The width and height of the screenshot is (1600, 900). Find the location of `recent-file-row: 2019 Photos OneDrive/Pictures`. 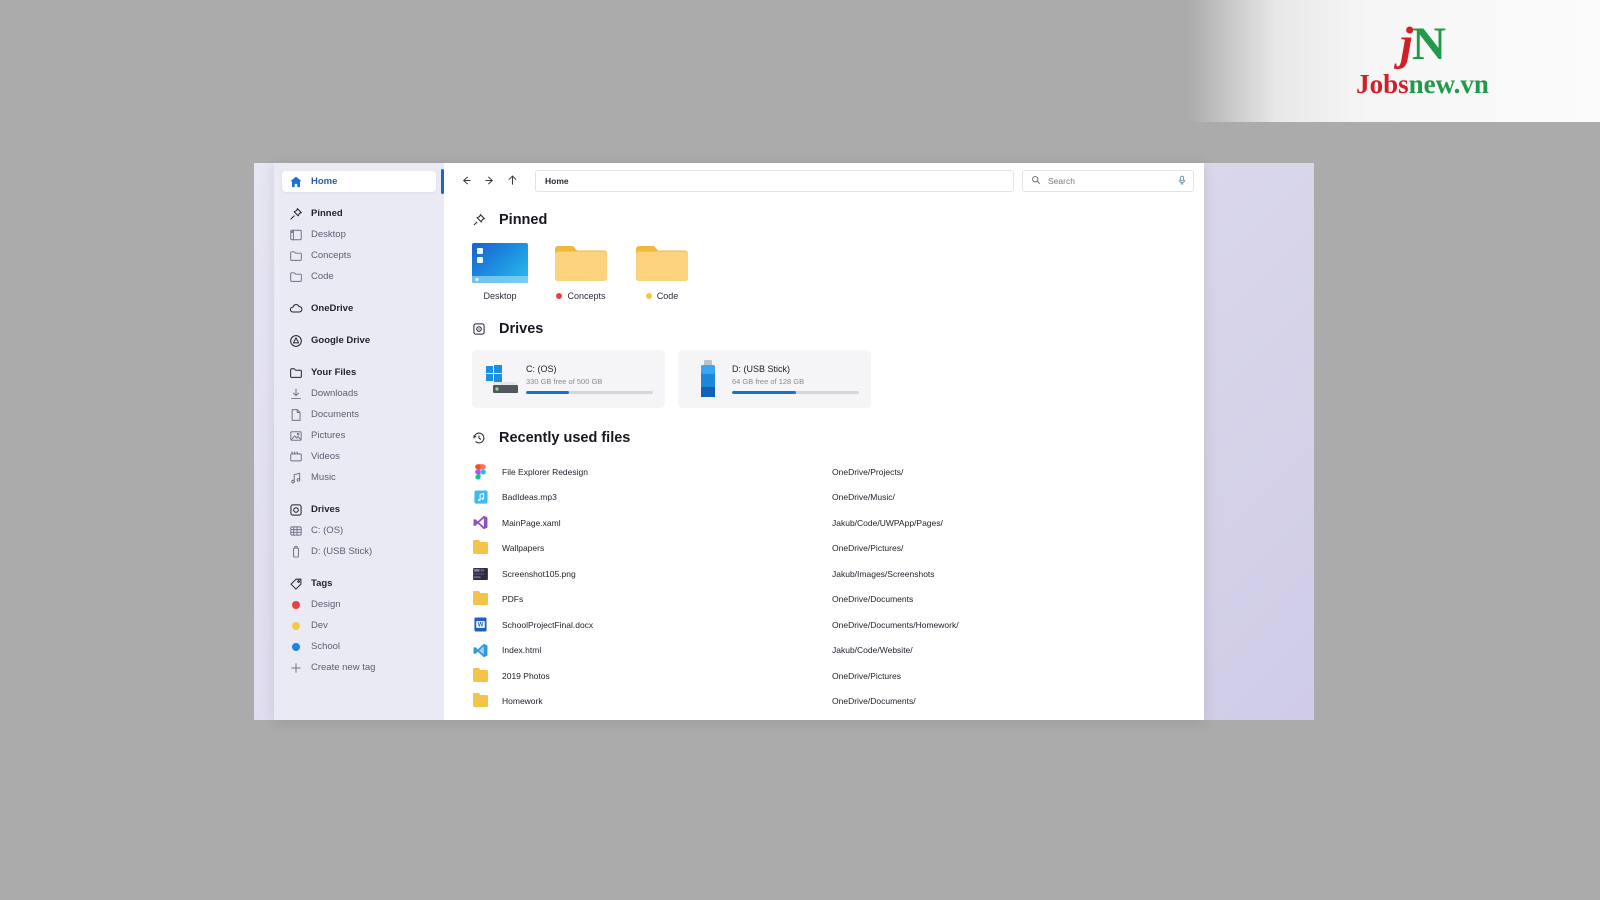

recent-file-row: 2019 Photos OneDrive/Pictures is located at coordinates (824, 676).